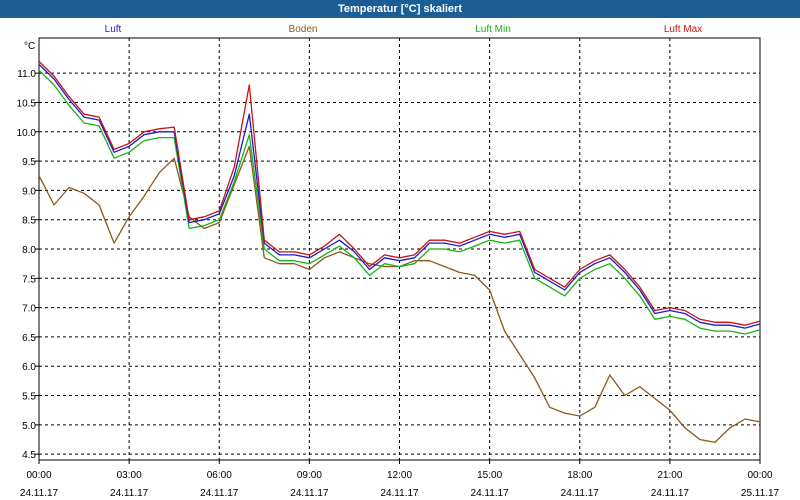 This screenshot has height=500, width=800. Describe the element at coordinates (760, 493) in the screenshot. I see `x-tick-date-label: 25.11.17` at that location.